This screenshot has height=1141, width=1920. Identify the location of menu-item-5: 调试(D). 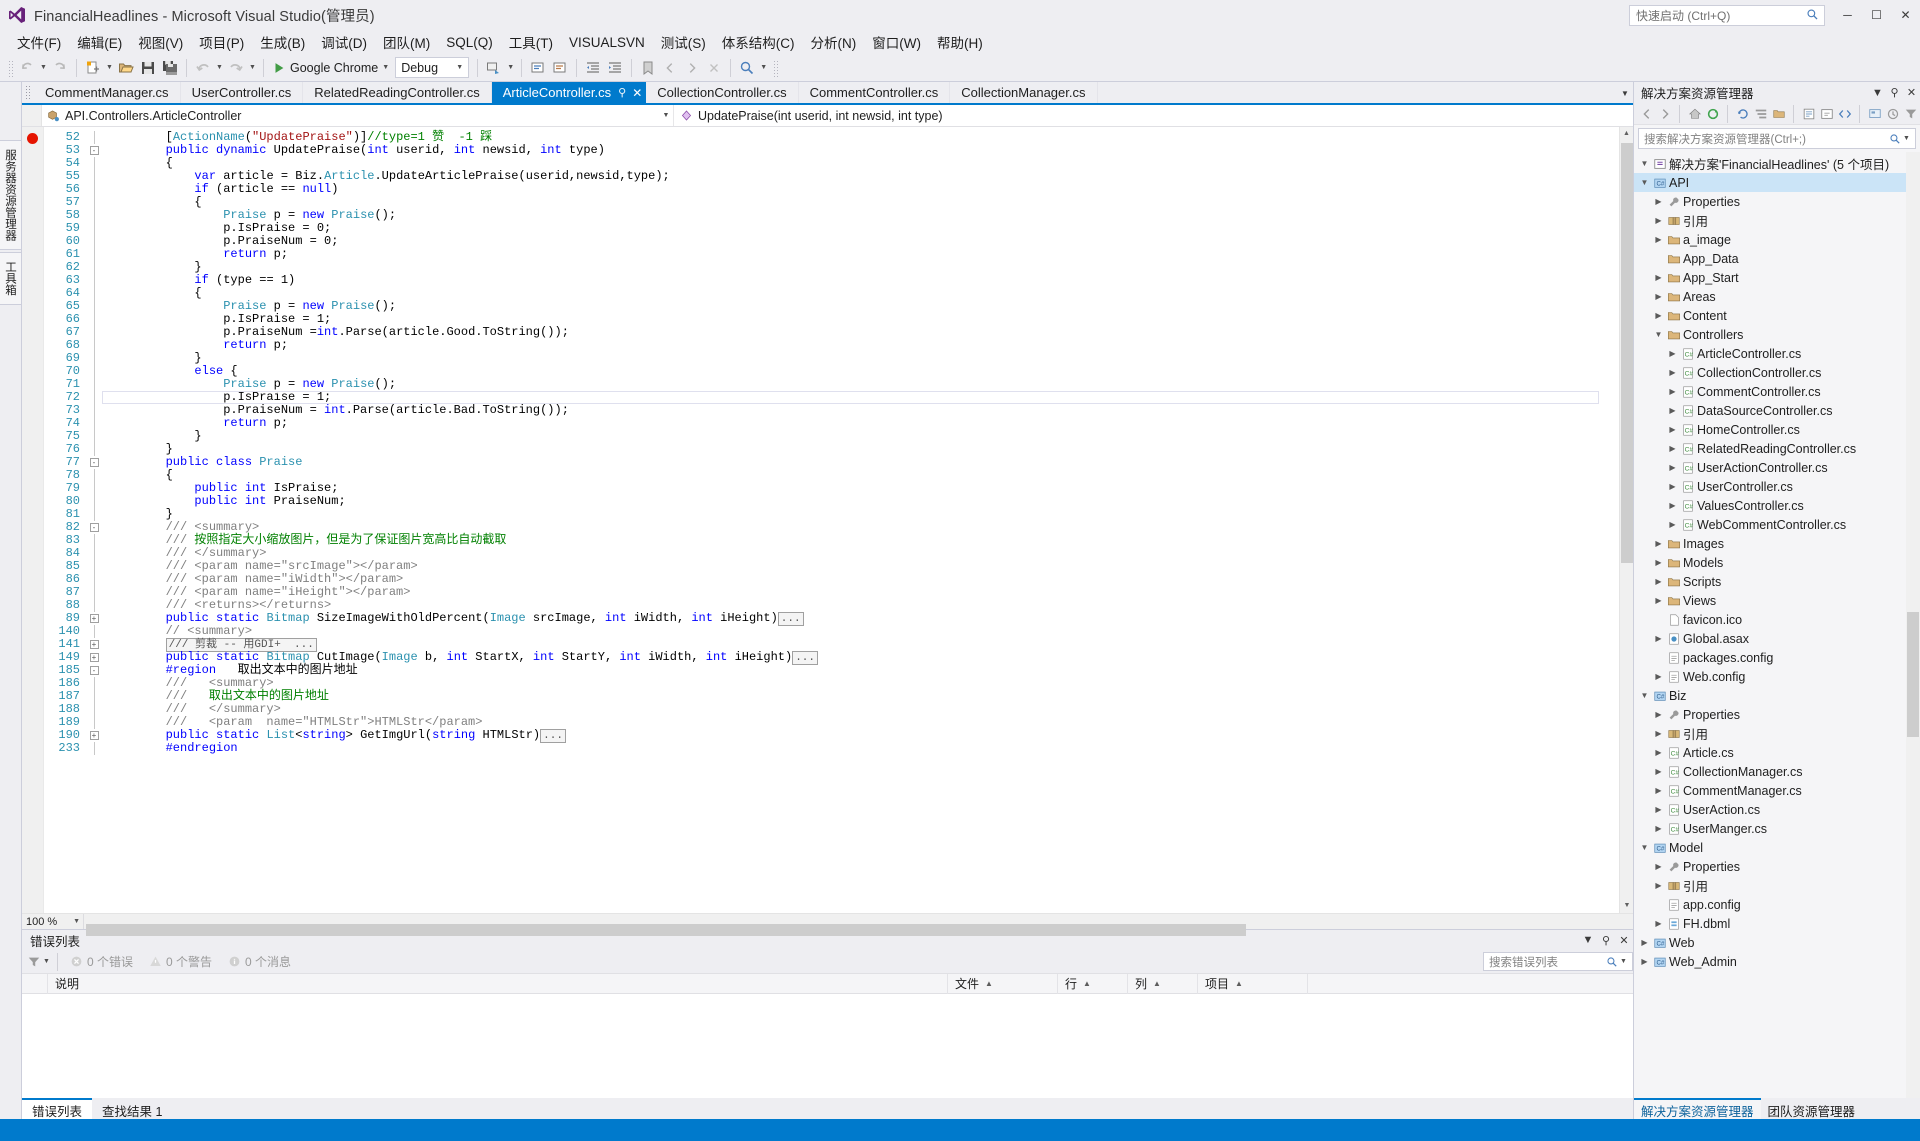
(344, 42).